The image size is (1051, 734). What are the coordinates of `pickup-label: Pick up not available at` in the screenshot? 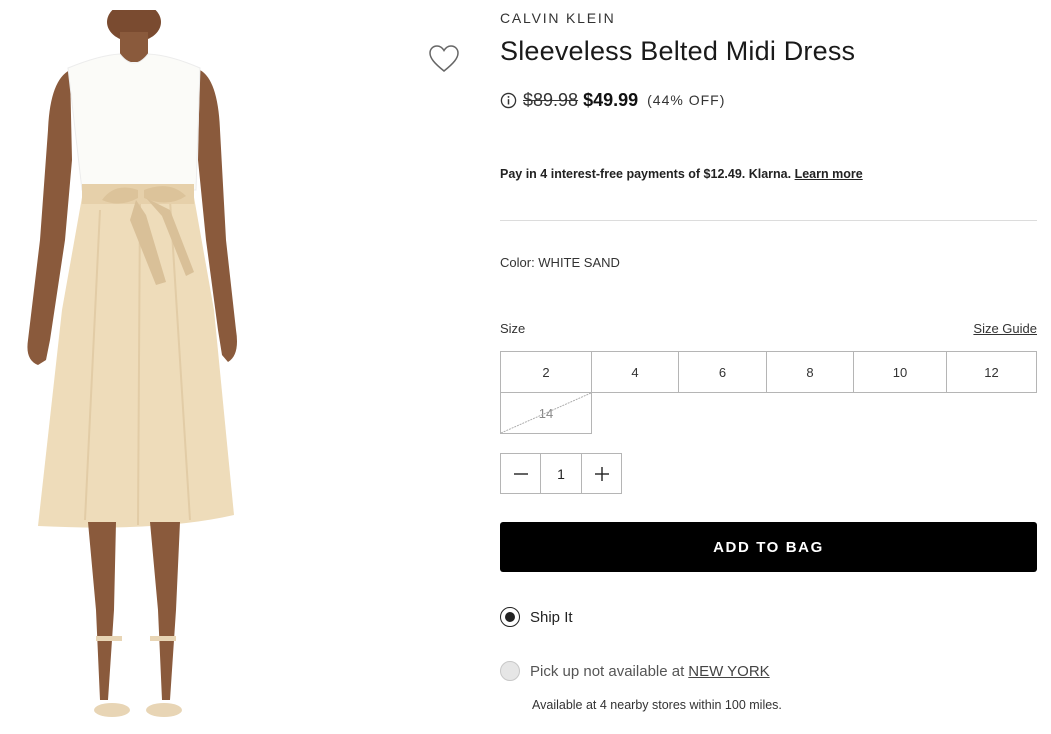 It's located at (607, 671).